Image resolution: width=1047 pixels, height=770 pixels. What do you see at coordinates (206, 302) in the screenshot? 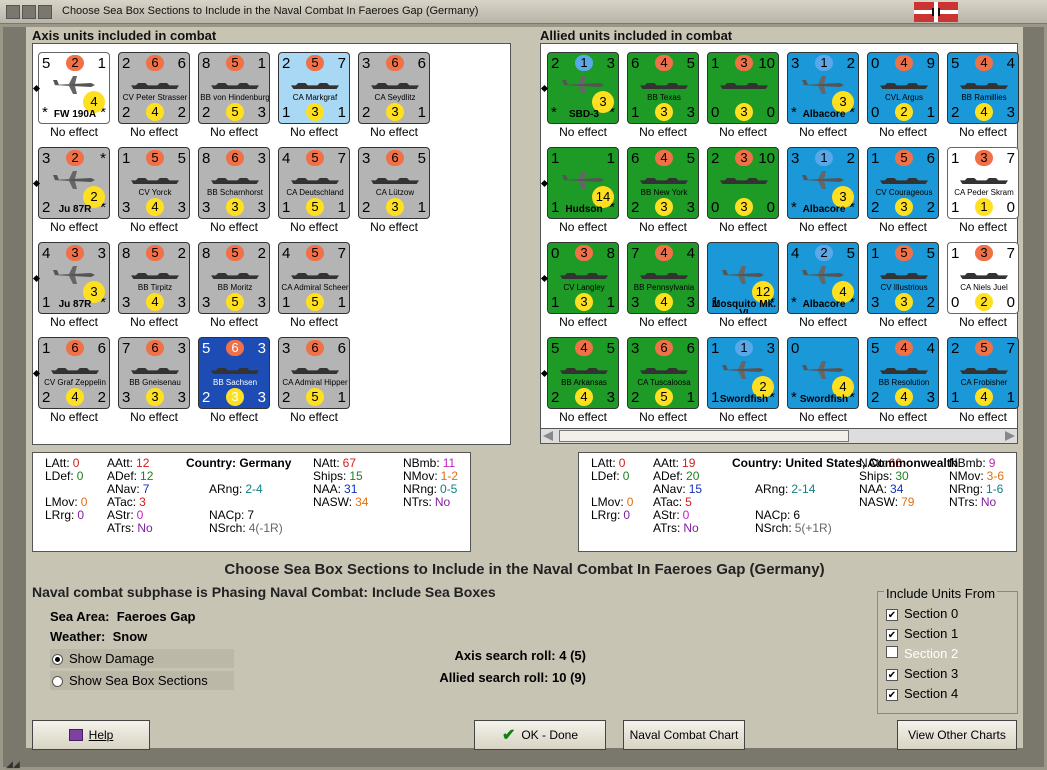
I see `counter-value-bl: 3` at bounding box center [206, 302].